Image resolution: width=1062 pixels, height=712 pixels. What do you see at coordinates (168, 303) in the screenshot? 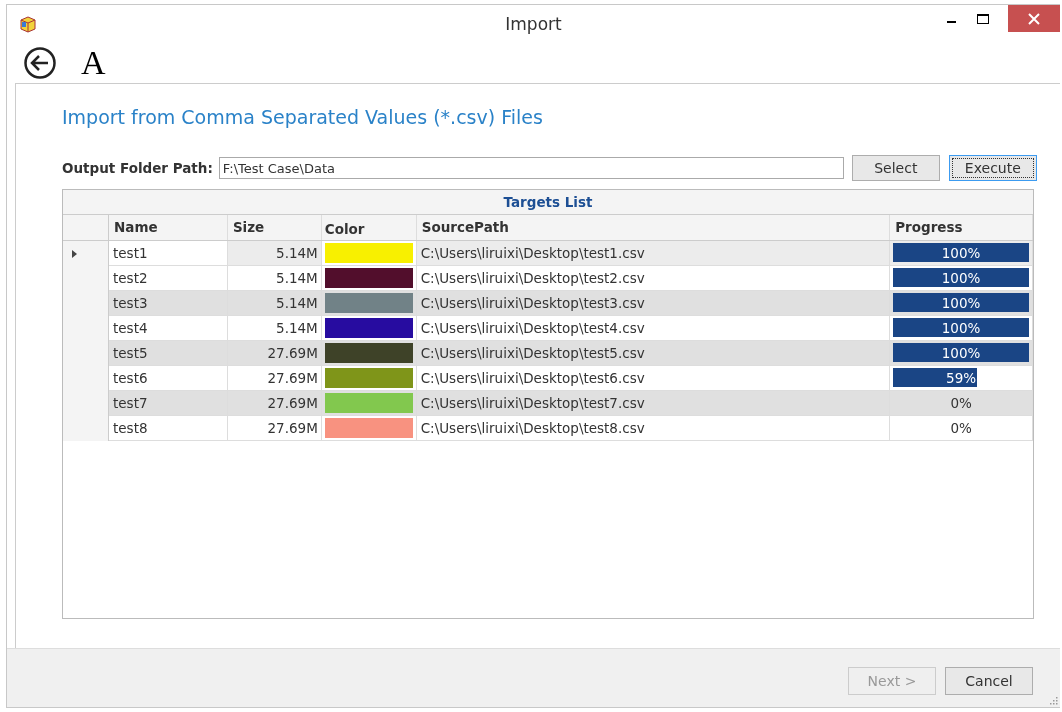
I see `table-cell: test3` at bounding box center [168, 303].